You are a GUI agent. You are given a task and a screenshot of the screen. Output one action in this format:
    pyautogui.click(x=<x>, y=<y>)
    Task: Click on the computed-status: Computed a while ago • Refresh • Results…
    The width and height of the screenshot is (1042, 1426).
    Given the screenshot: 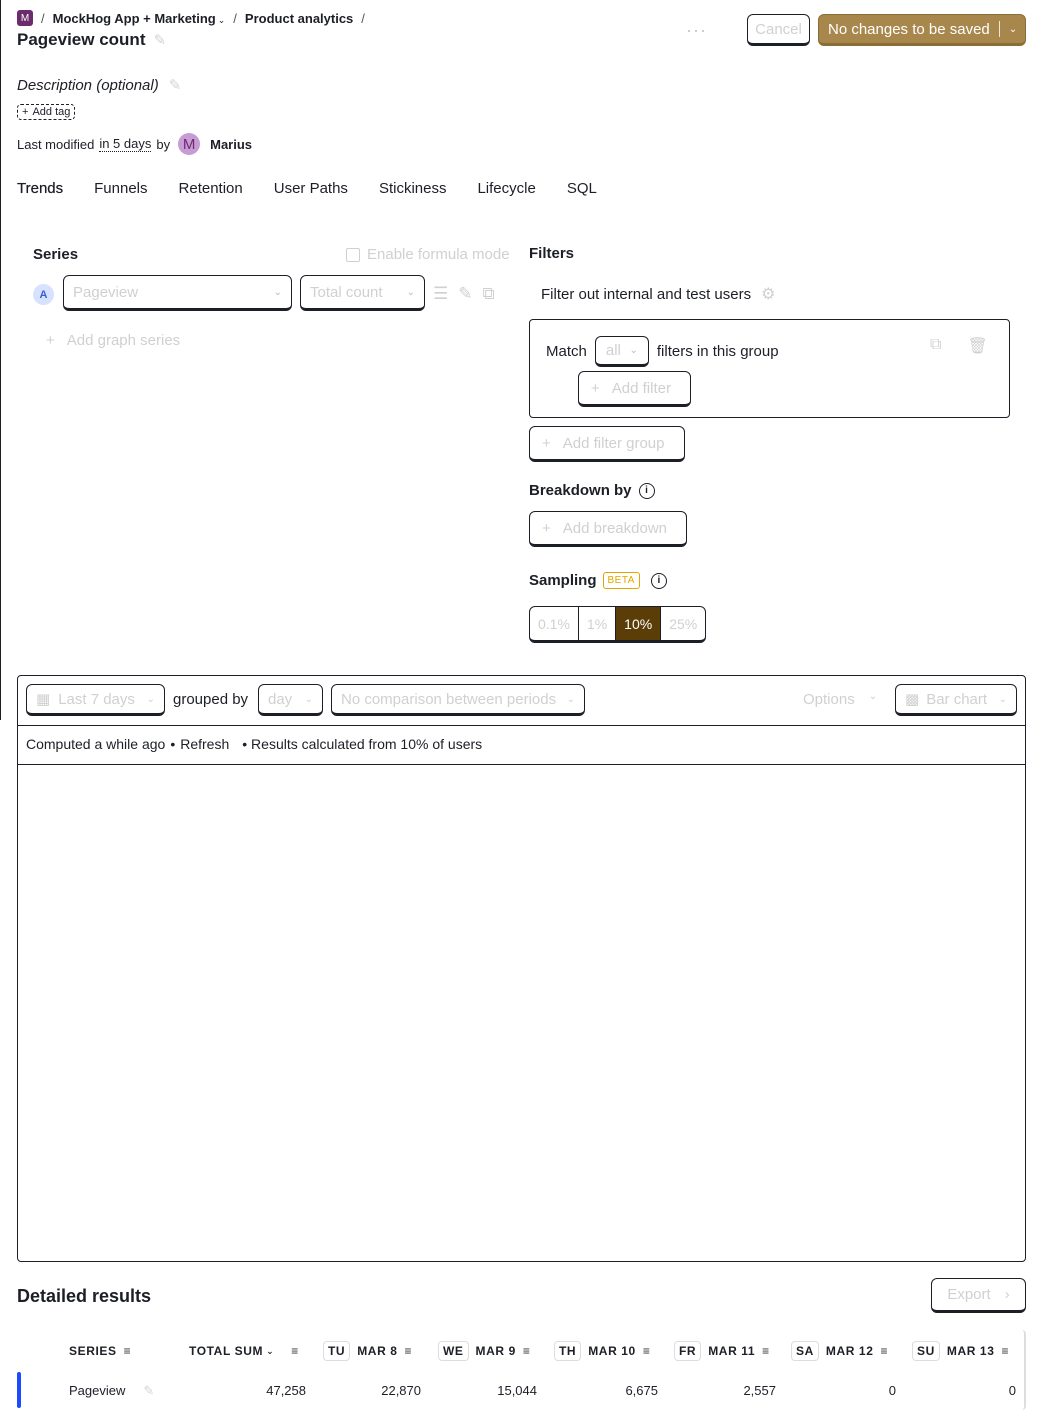 What is the action you would take?
    pyautogui.click(x=254, y=744)
    